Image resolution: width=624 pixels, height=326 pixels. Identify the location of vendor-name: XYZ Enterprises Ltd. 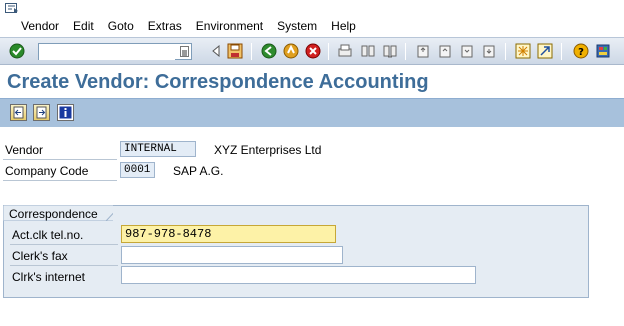
(268, 150).